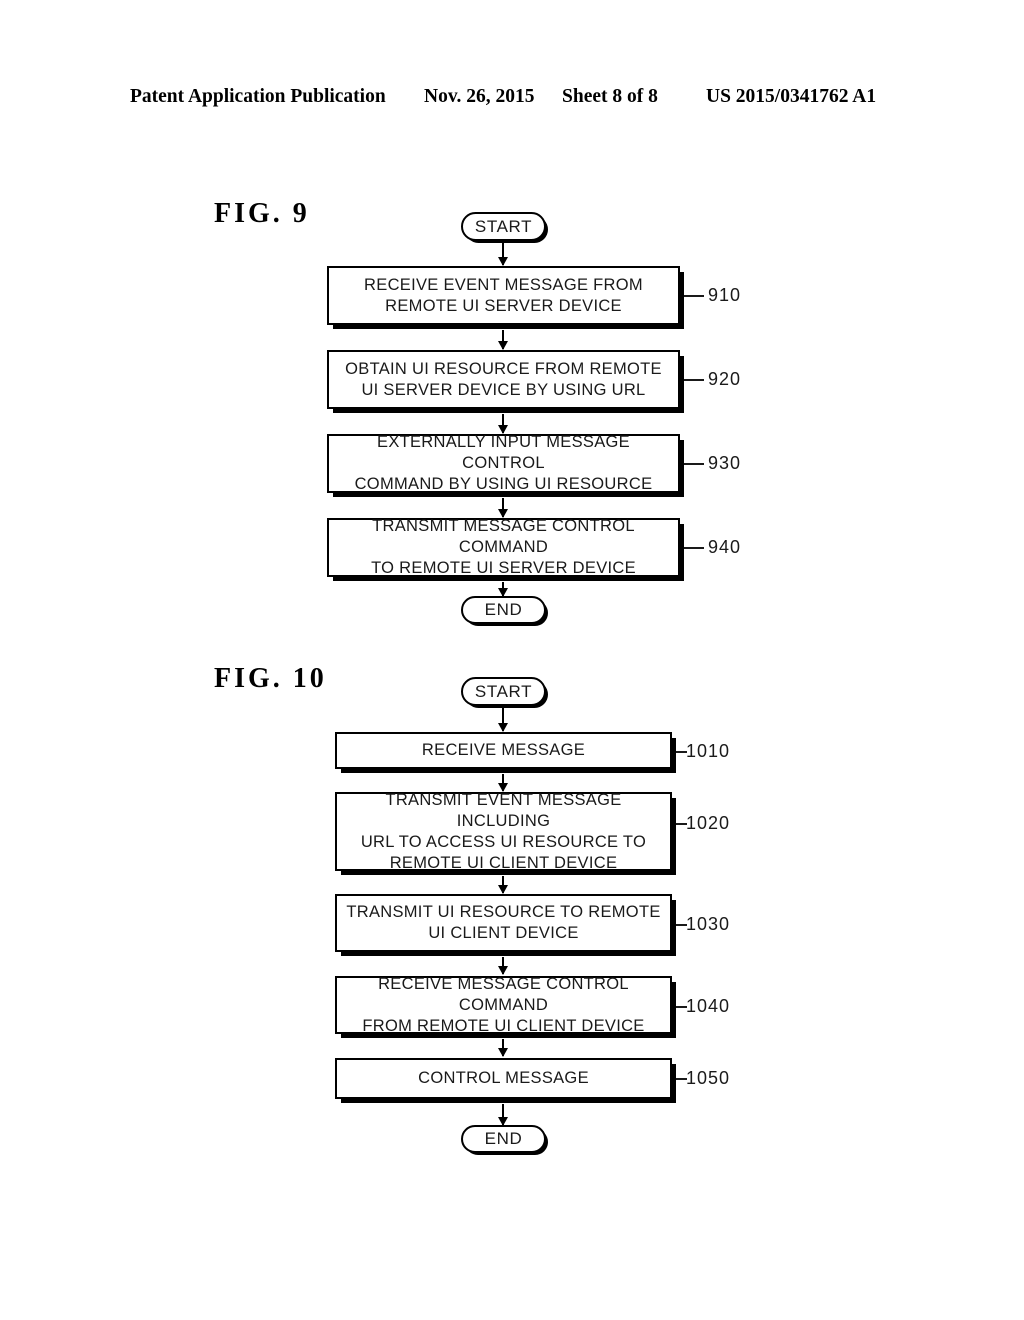 This screenshot has height=1320, width=1024. I want to click on fig10-ref-1020: 1020, so click(708, 823).